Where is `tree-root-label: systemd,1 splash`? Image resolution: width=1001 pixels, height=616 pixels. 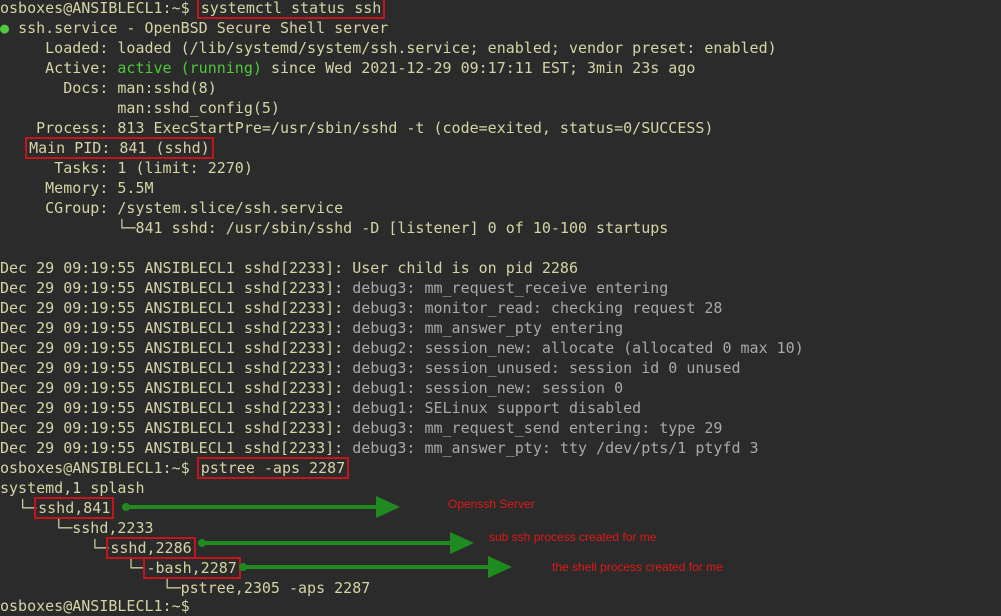
tree-root-label: systemd,1 splash is located at coordinates (72, 488).